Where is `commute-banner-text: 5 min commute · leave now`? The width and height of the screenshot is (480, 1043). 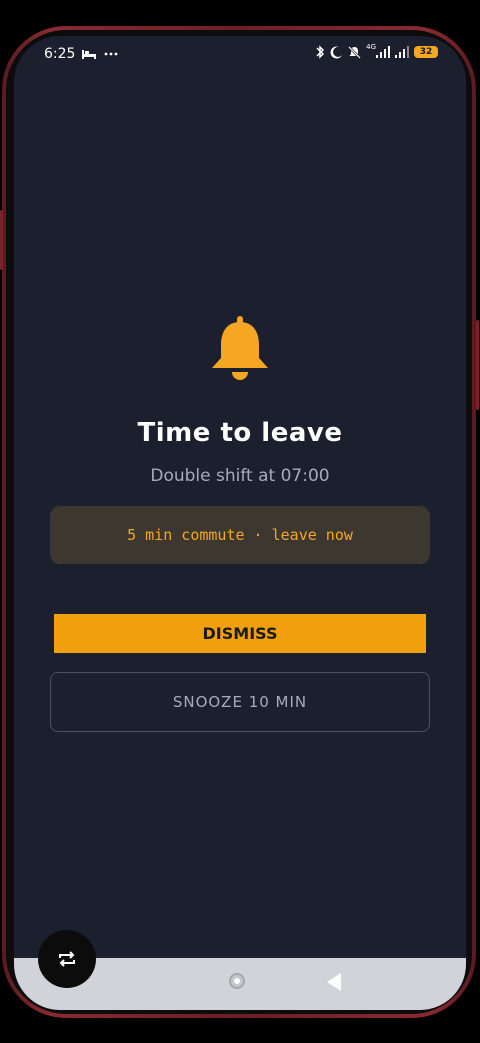 commute-banner-text: 5 min commute · leave now is located at coordinates (240, 535).